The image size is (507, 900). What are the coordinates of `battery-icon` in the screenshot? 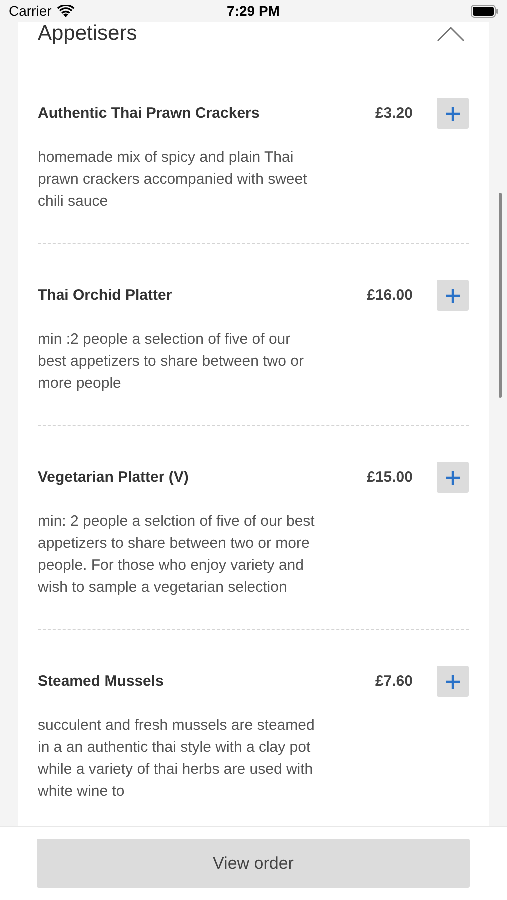 It's located at (485, 11).